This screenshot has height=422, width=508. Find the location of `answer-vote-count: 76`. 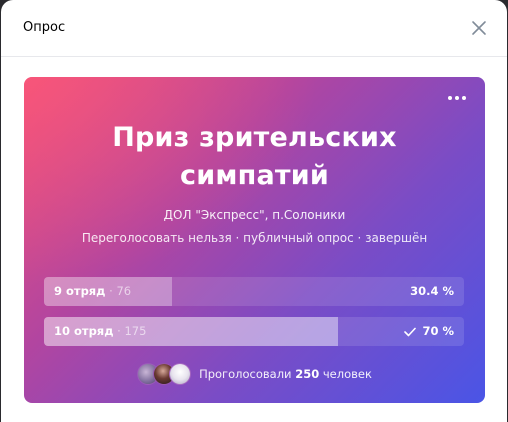

answer-vote-count: 76 is located at coordinates (124, 291).